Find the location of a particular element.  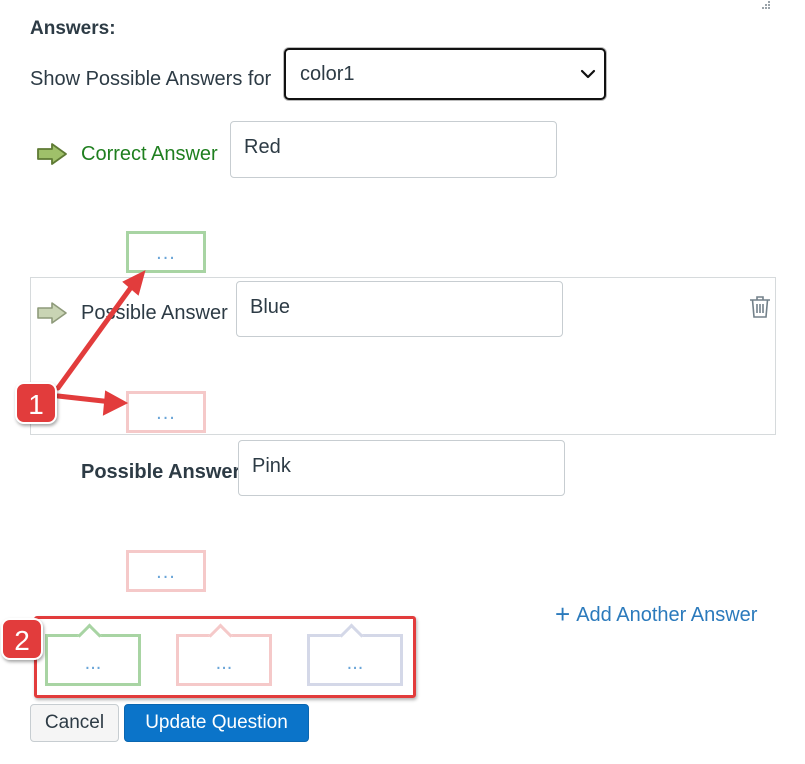

possible-answer-label: Possible Answer is located at coordinates (161, 472).